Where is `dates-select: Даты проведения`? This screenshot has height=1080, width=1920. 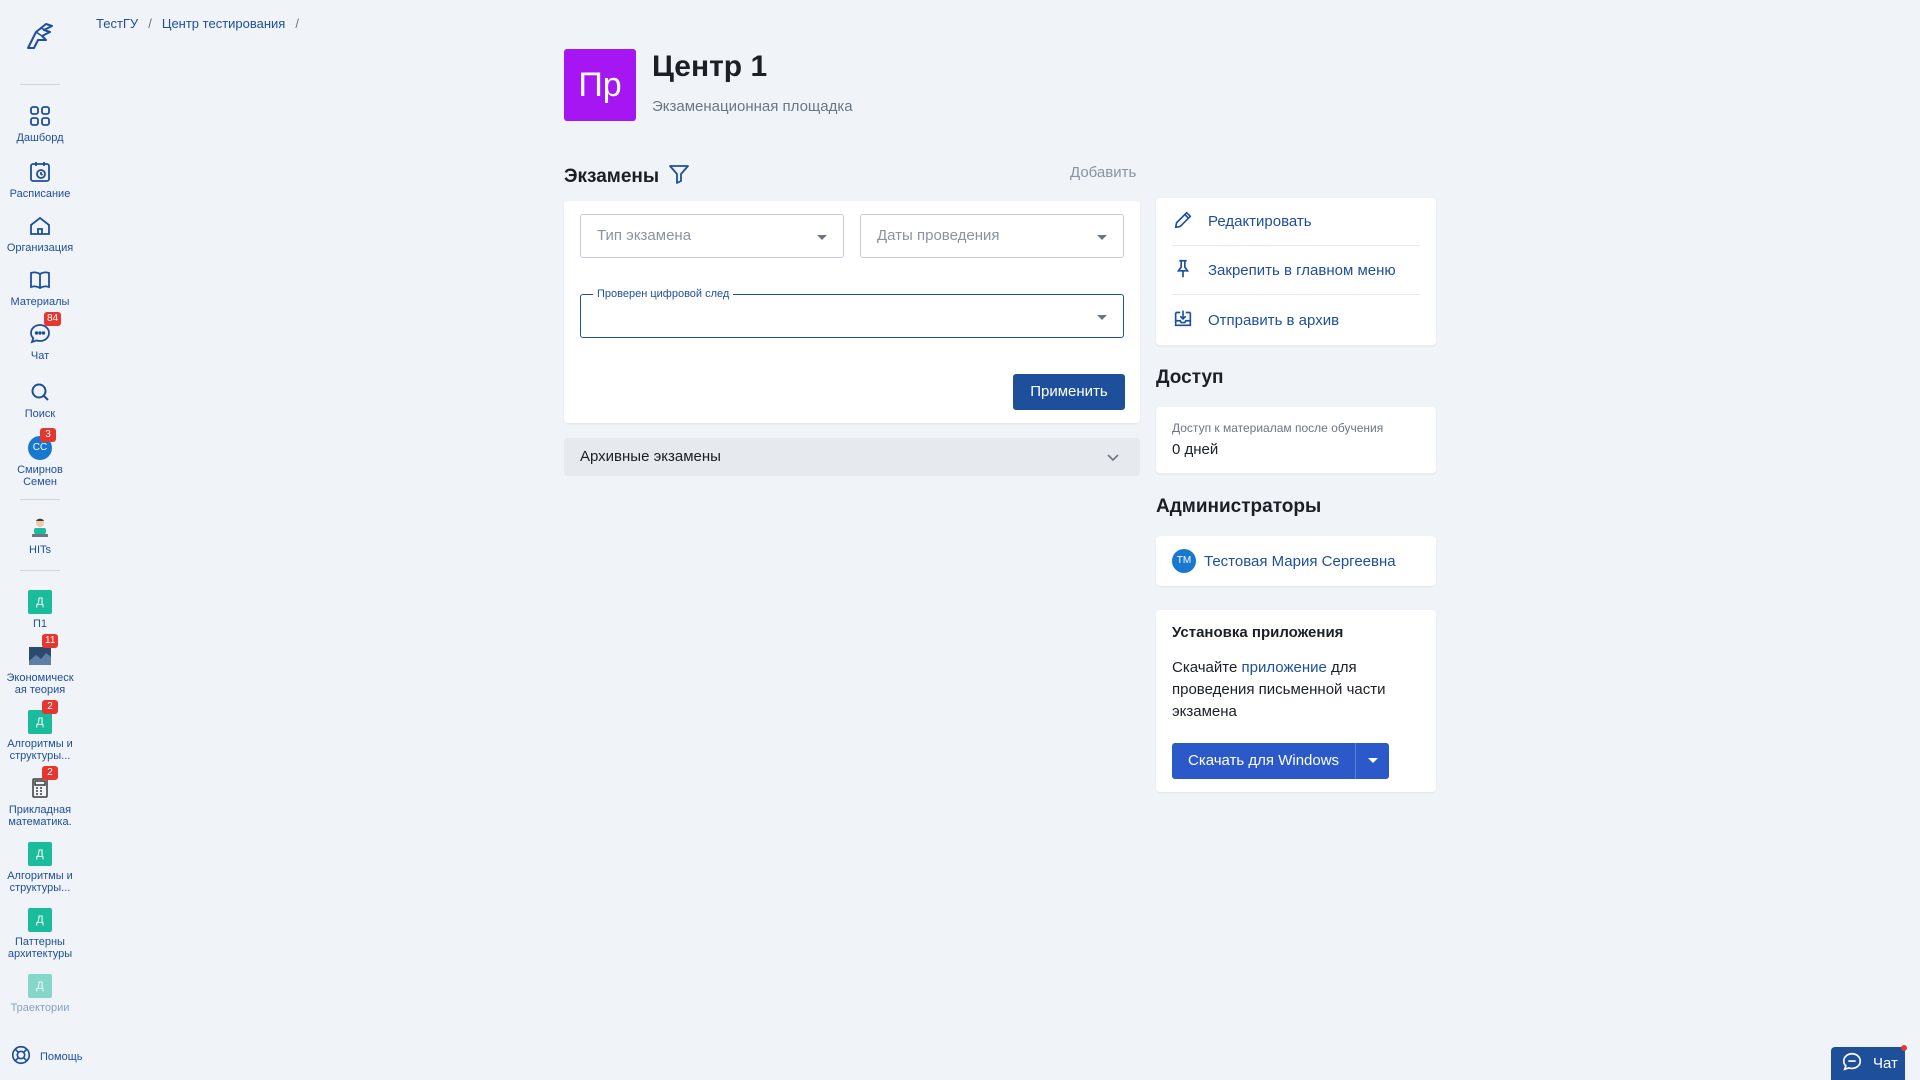
dates-select: Даты проведения is located at coordinates (992, 236).